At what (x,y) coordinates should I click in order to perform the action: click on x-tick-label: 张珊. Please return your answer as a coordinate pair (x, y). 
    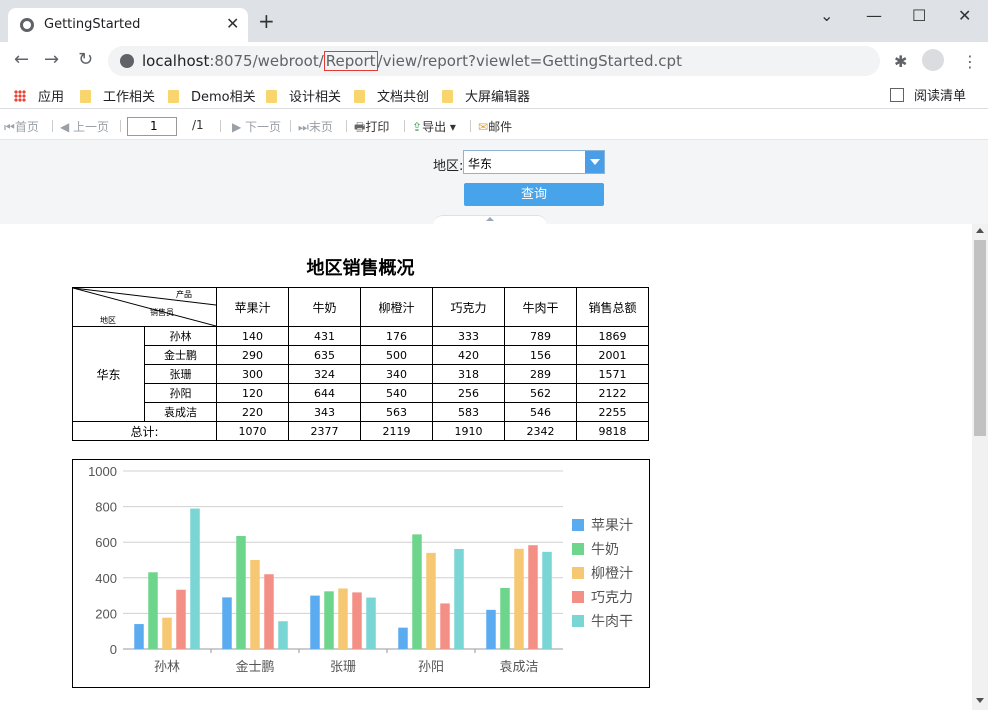
    Looking at the image, I should click on (343, 667).